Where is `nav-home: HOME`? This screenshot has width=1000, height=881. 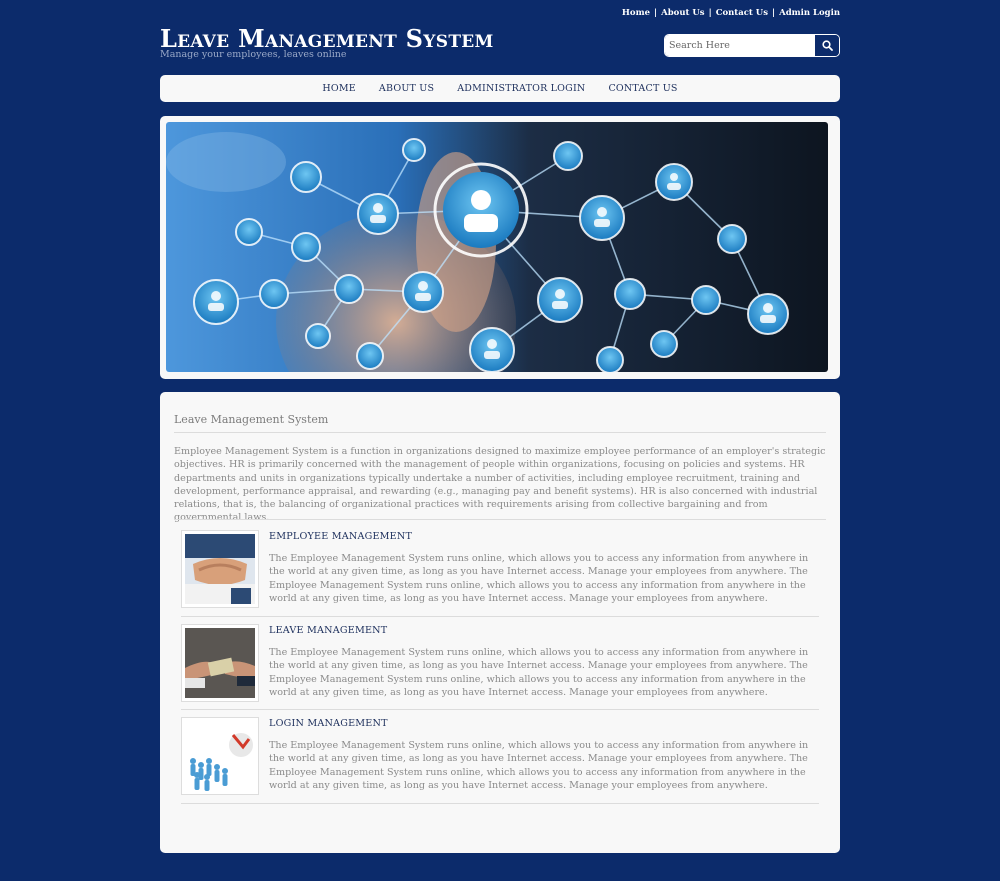
nav-home: HOME is located at coordinates (339, 88).